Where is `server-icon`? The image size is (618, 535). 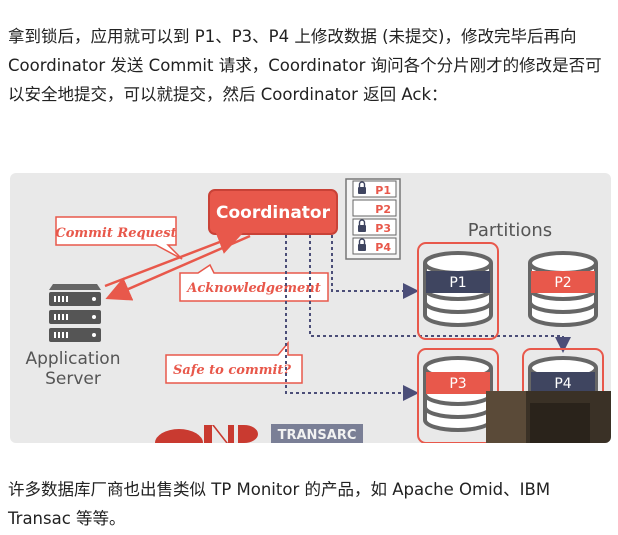
server-icon is located at coordinates (75, 313).